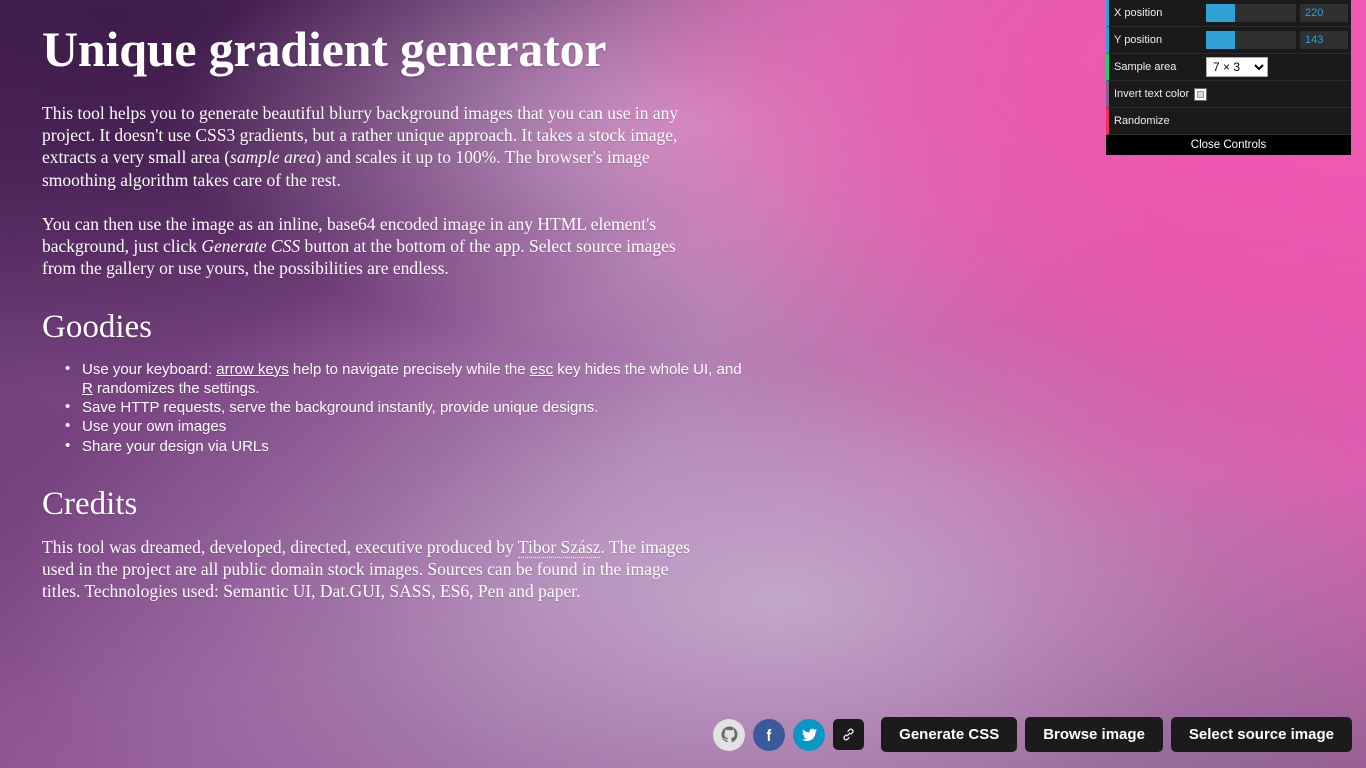 This screenshot has width=1366, height=768. I want to click on gui-label-invert-text-color: Invert text color, so click(1152, 94).